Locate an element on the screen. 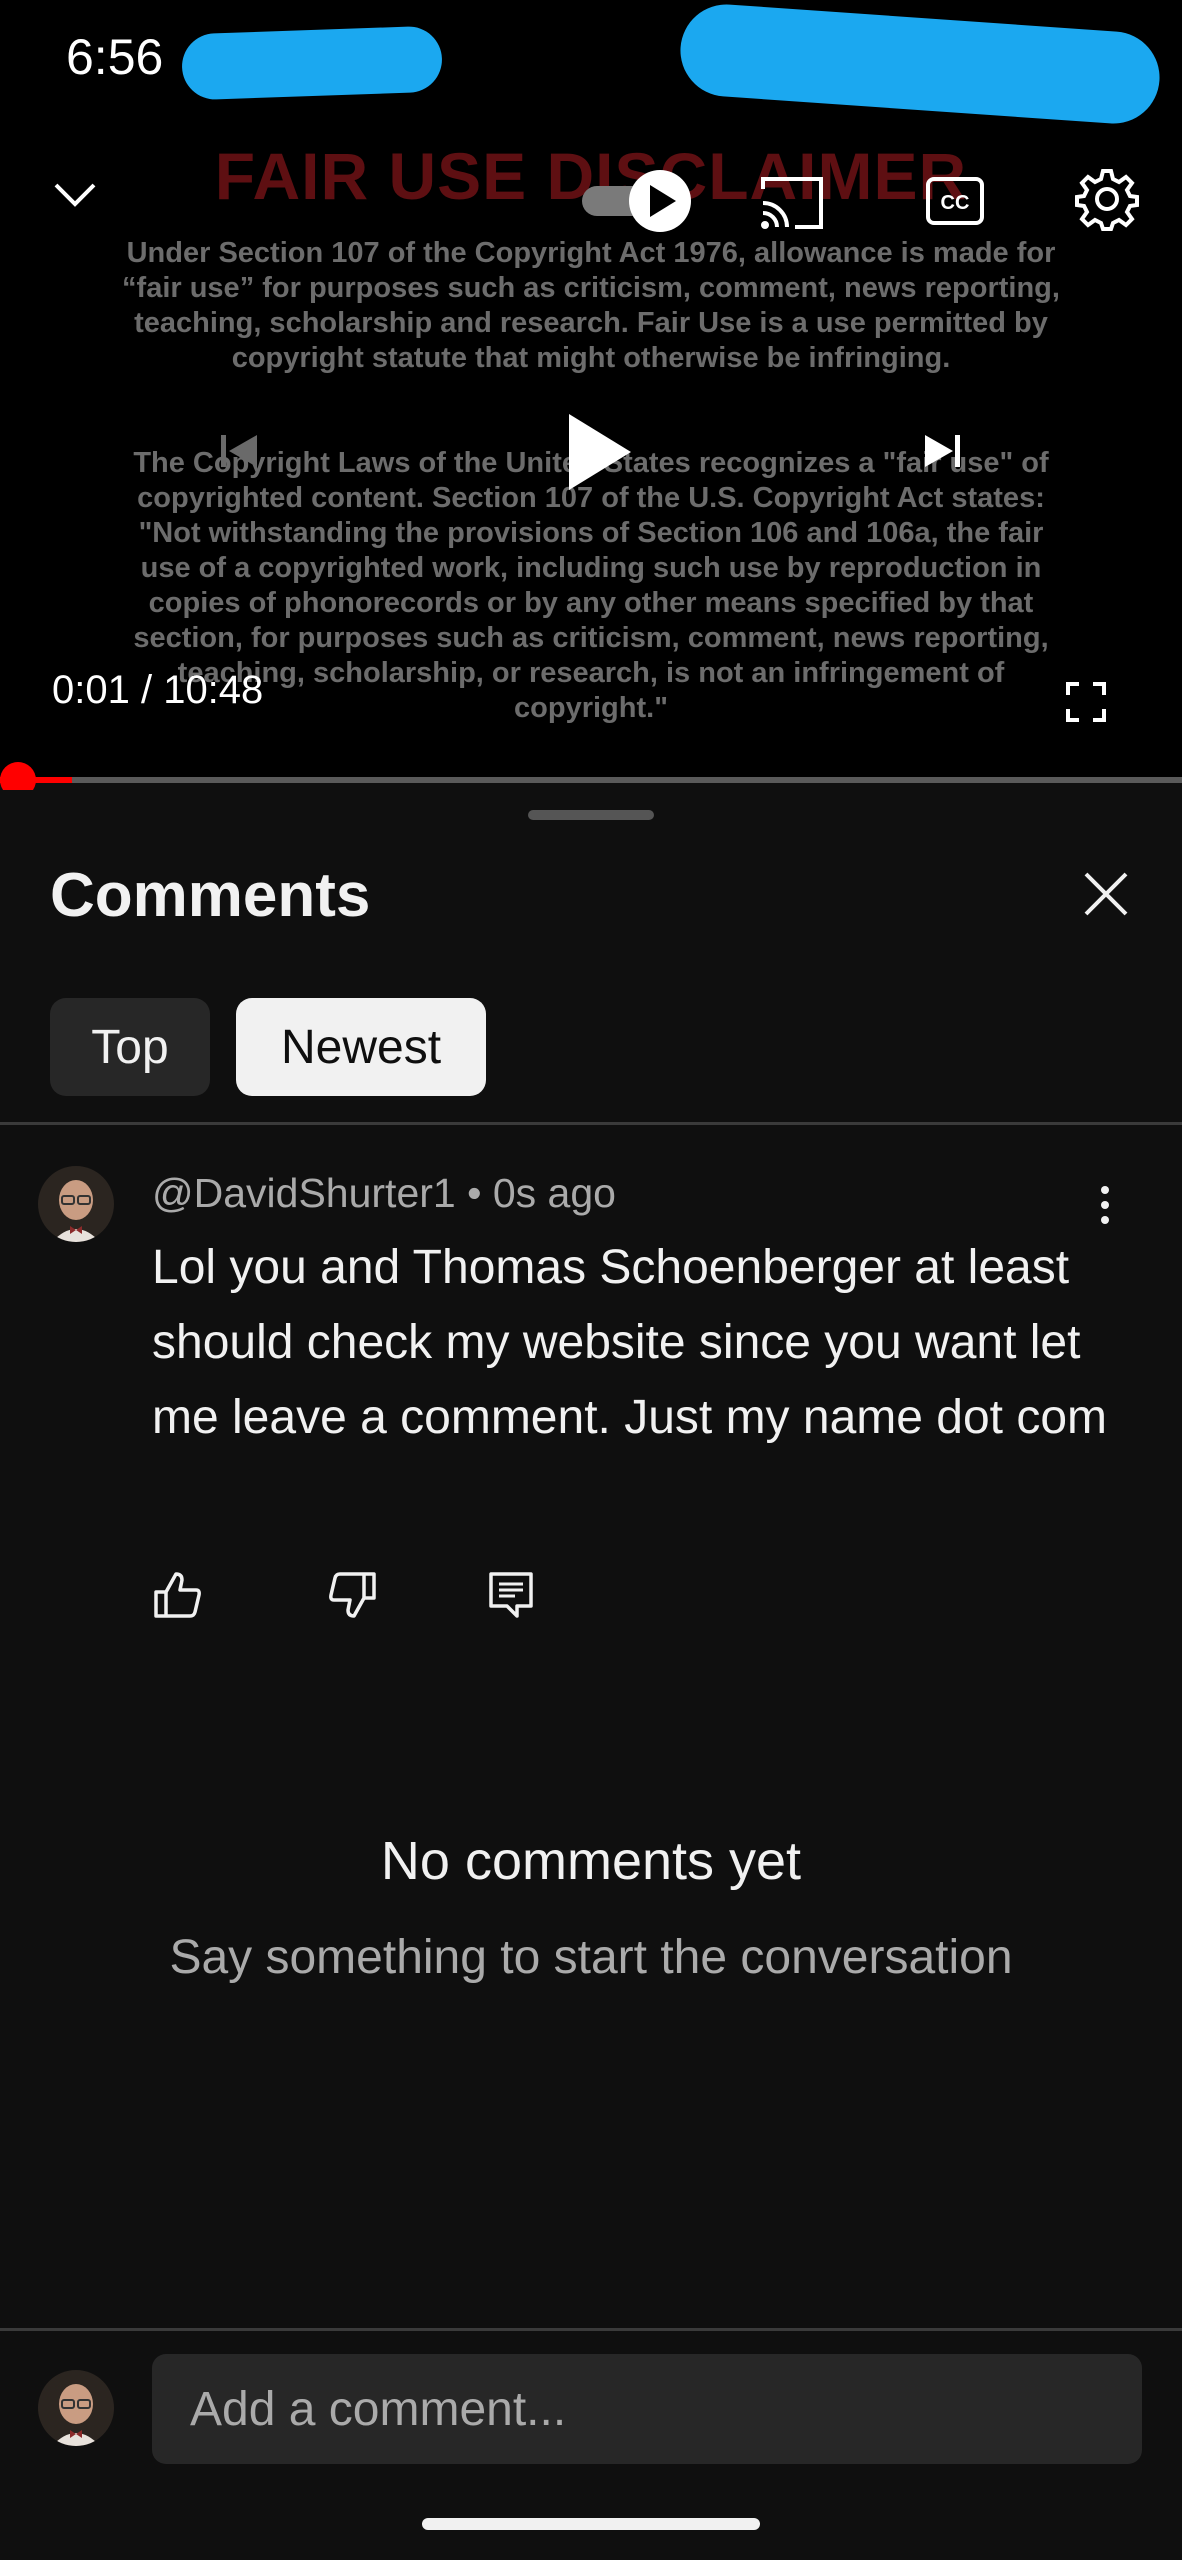 This screenshot has width=1182, height=2560. autoplay-toggle-icon is located at coordinates (636, 201).